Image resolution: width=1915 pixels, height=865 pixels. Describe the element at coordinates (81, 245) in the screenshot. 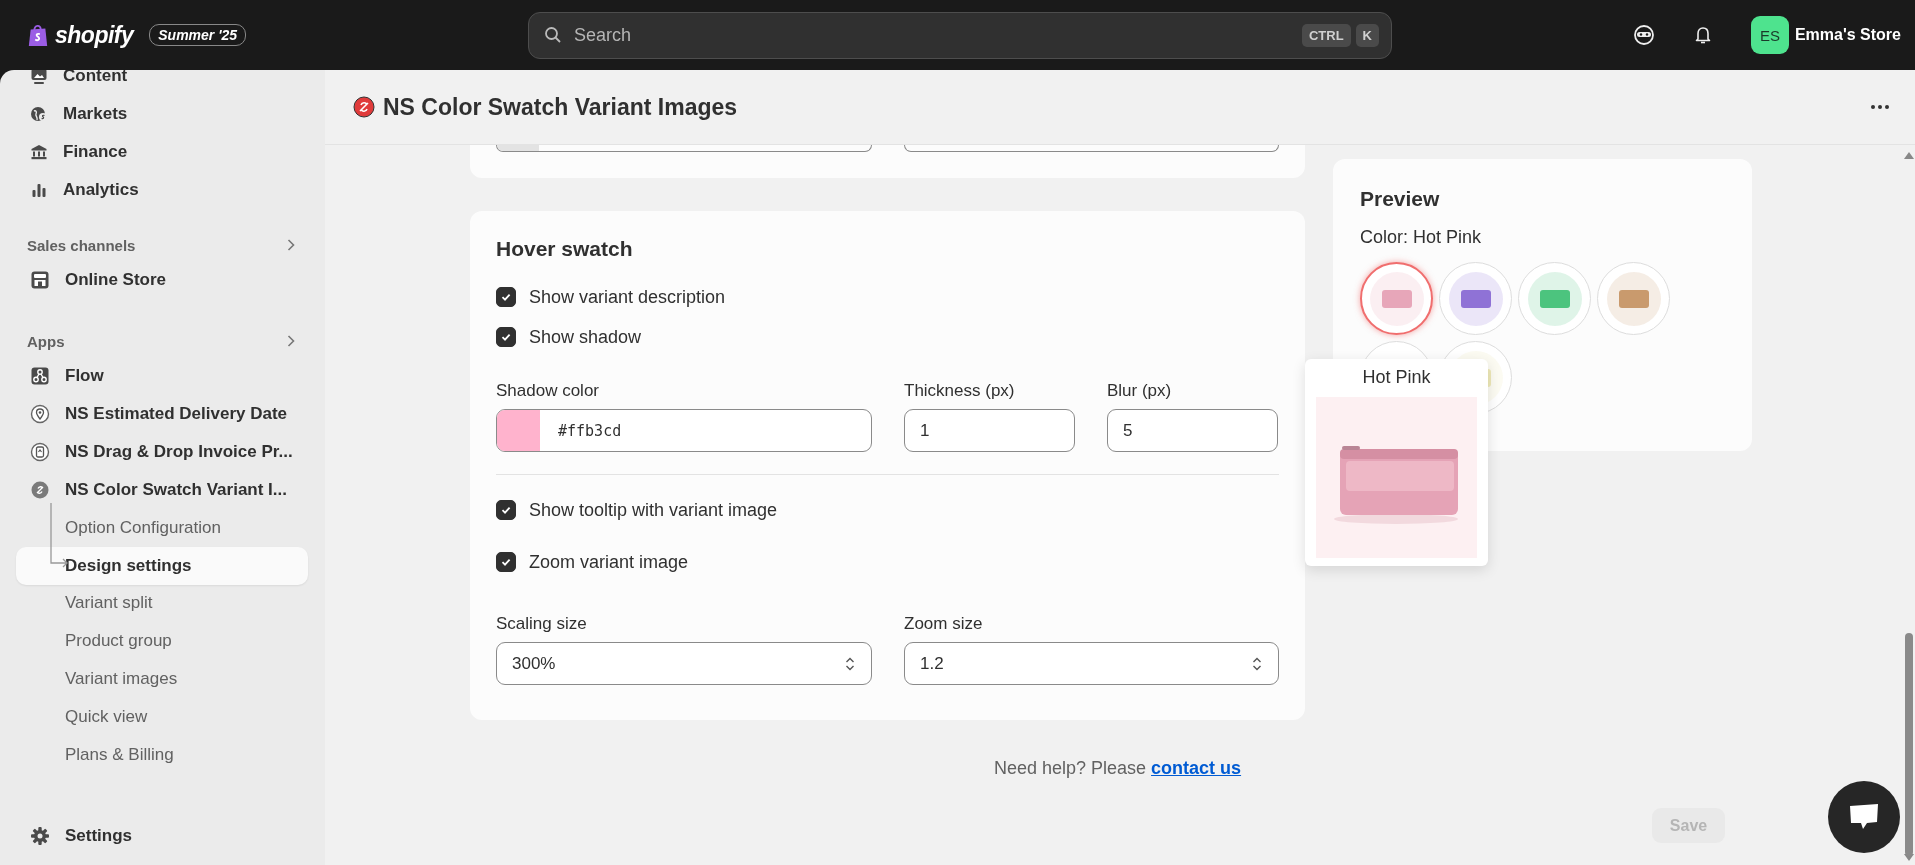

I see `section-heading: Sales channels` at that location.